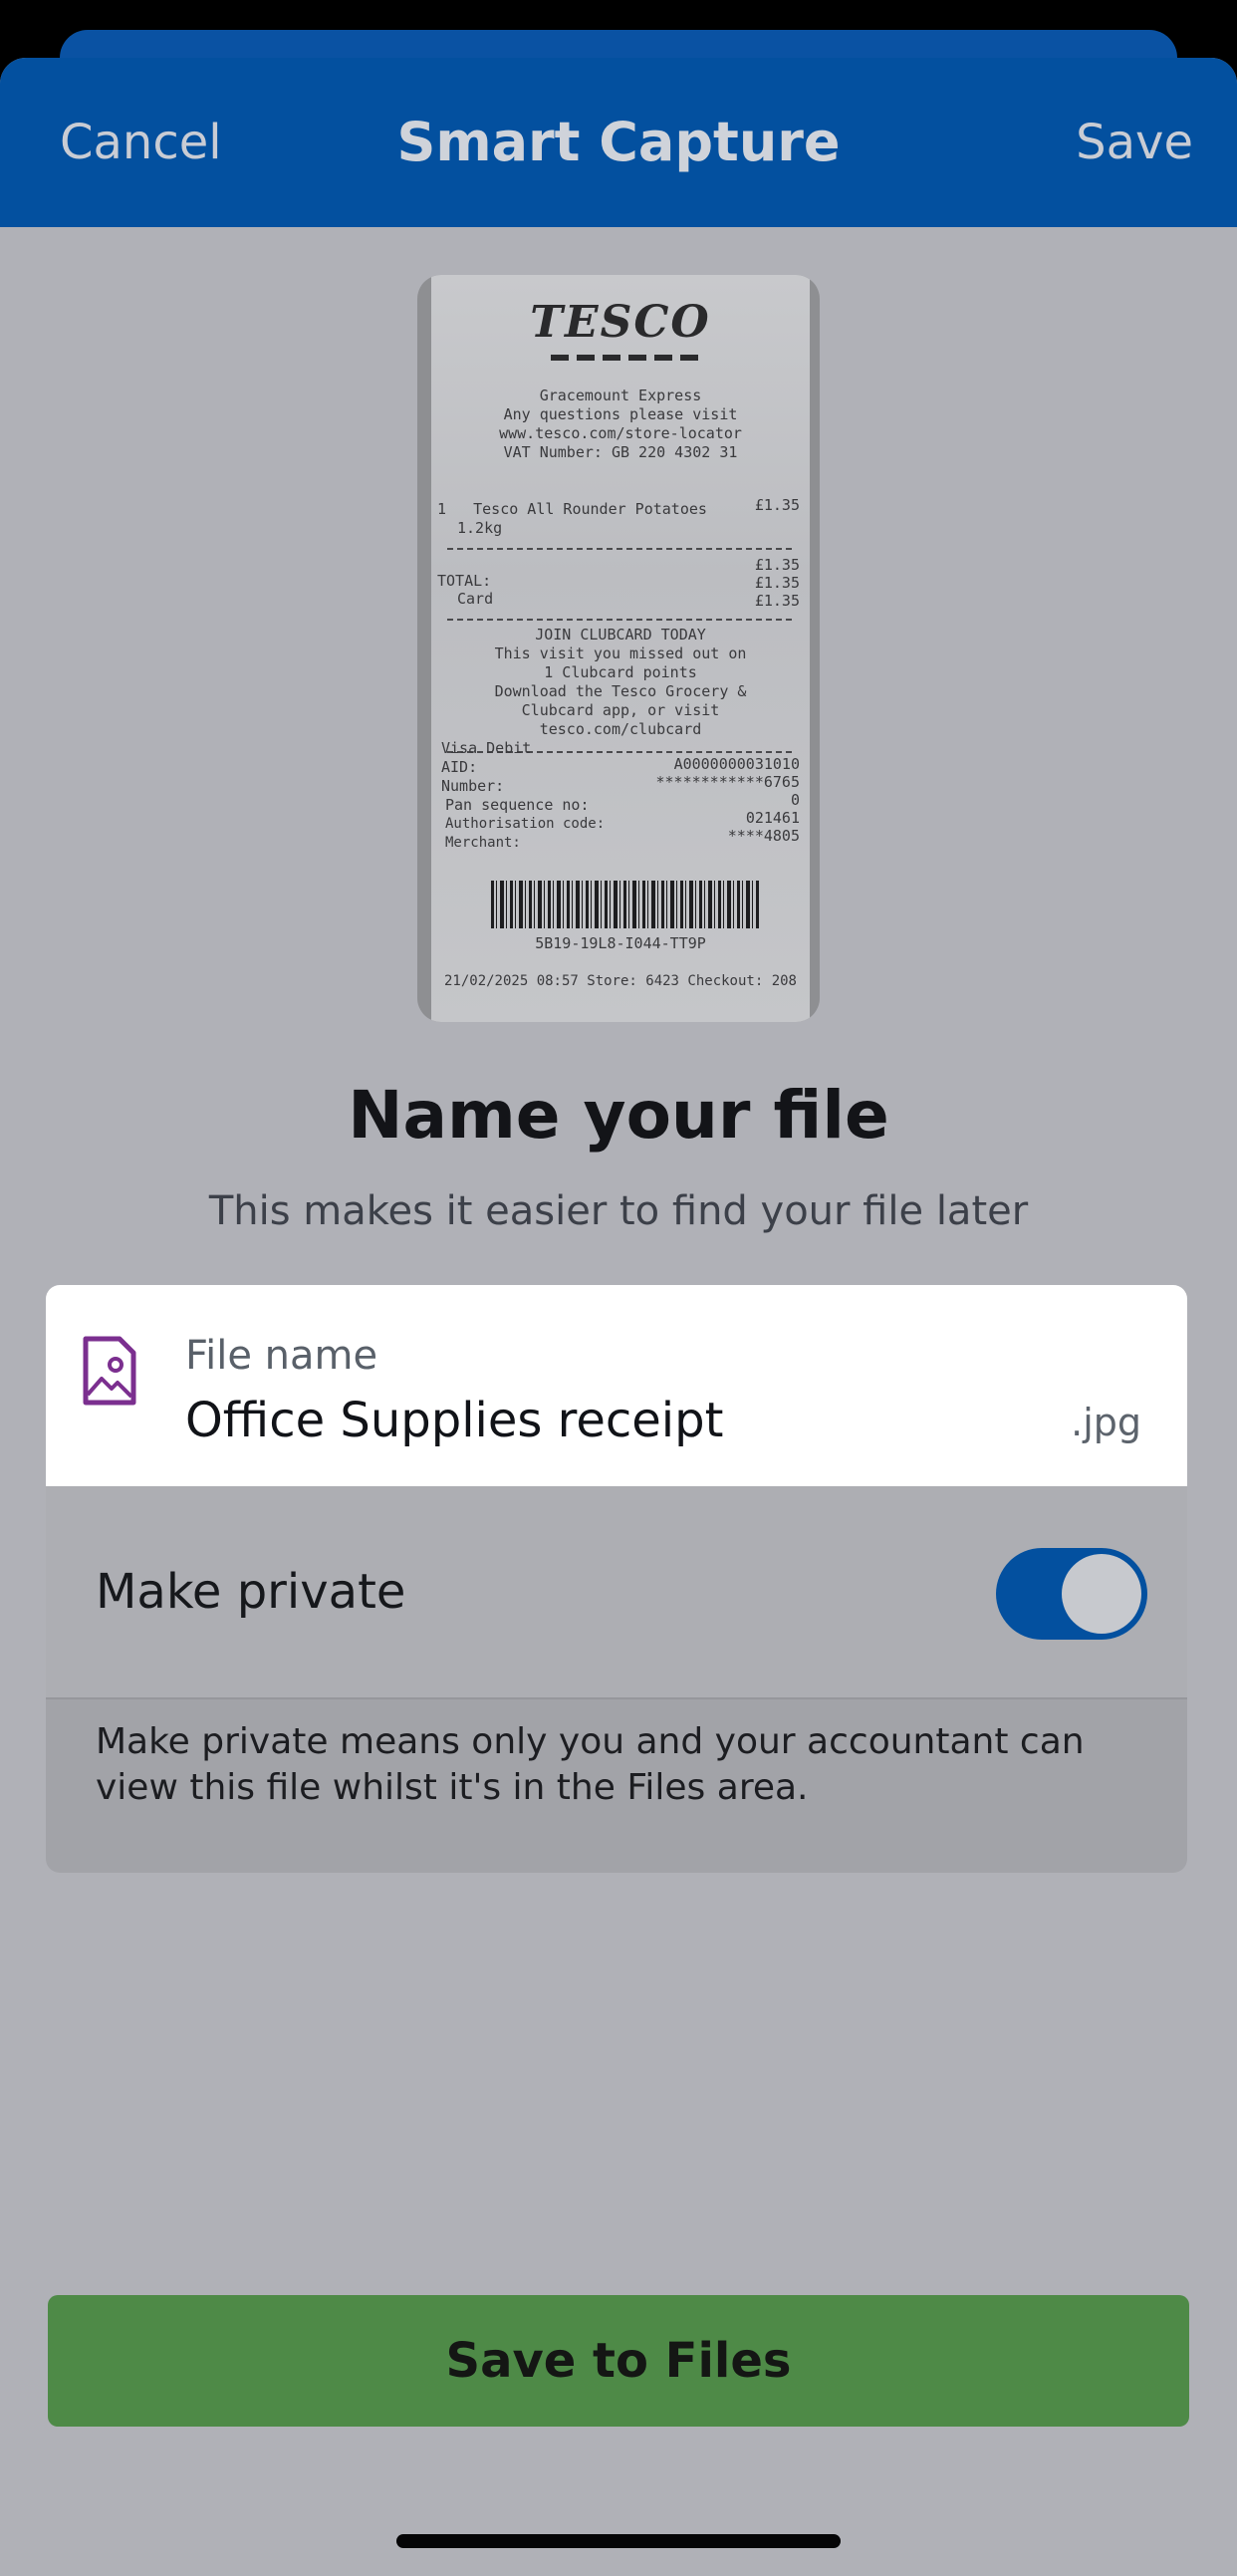 This screenshot has height=2576, width=1237. Describe the element at coordinates (625, 358) in the screenshot. I see `receipt-logo-stripes` at that location.